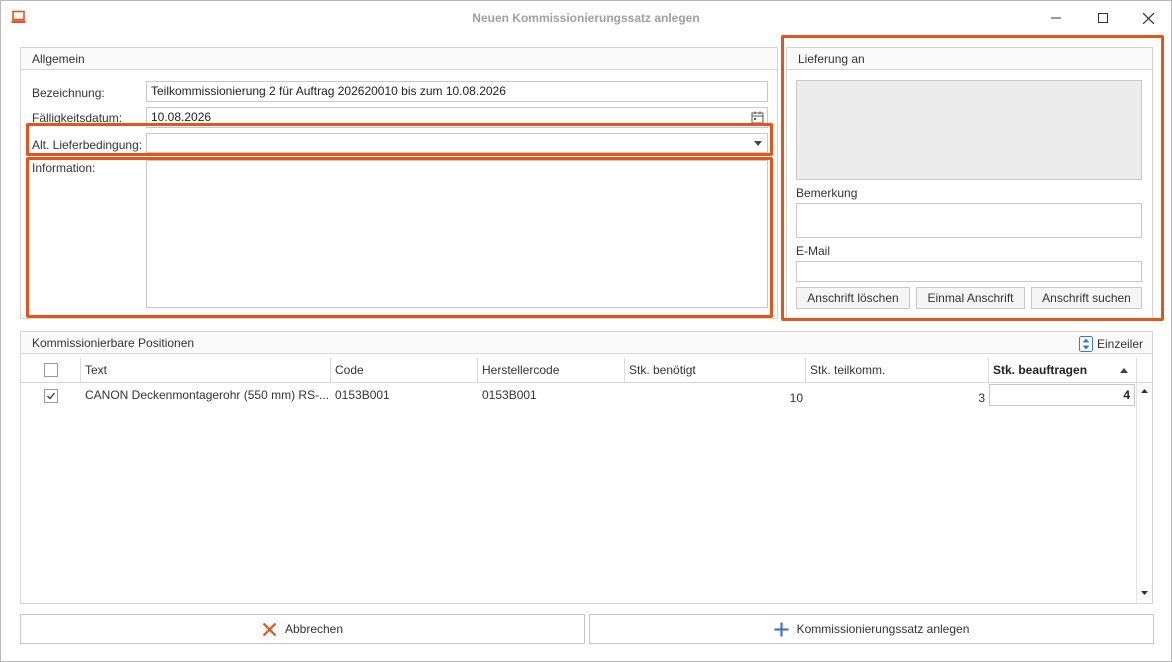 The image size is (1172, 662). I want to click on sort-ascending-icon, so click(1124, 370).